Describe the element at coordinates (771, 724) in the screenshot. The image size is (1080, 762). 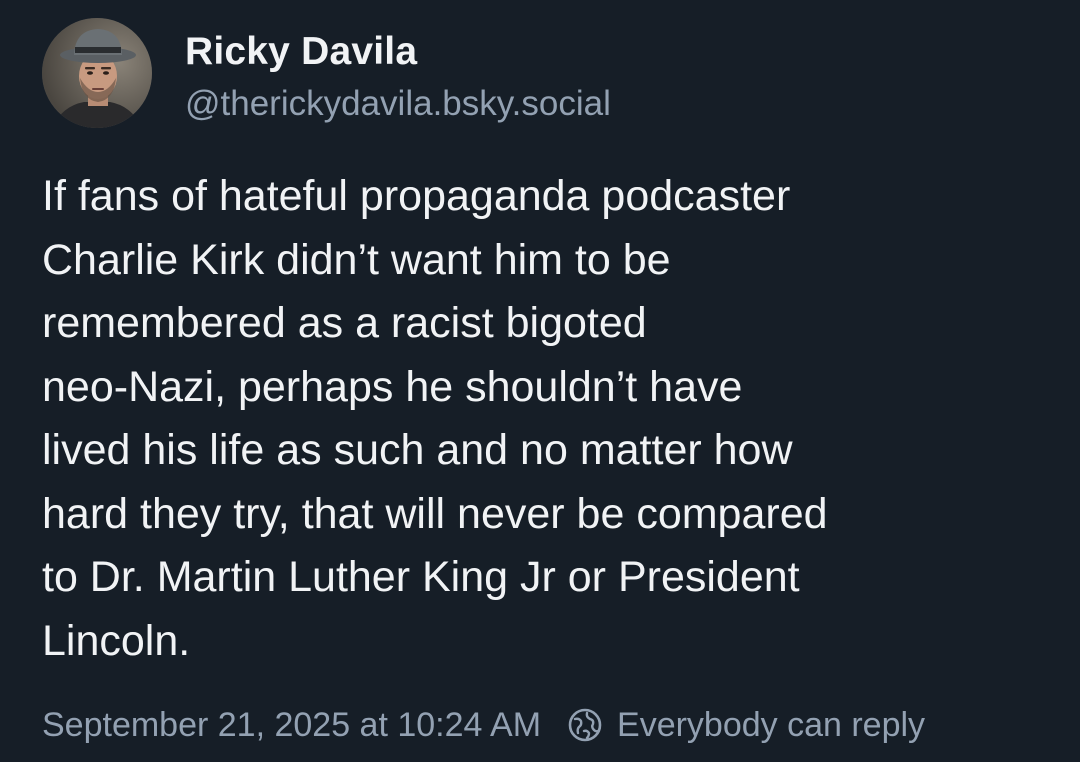
I see `reply-setting-label: Everybody can reply` at that location.